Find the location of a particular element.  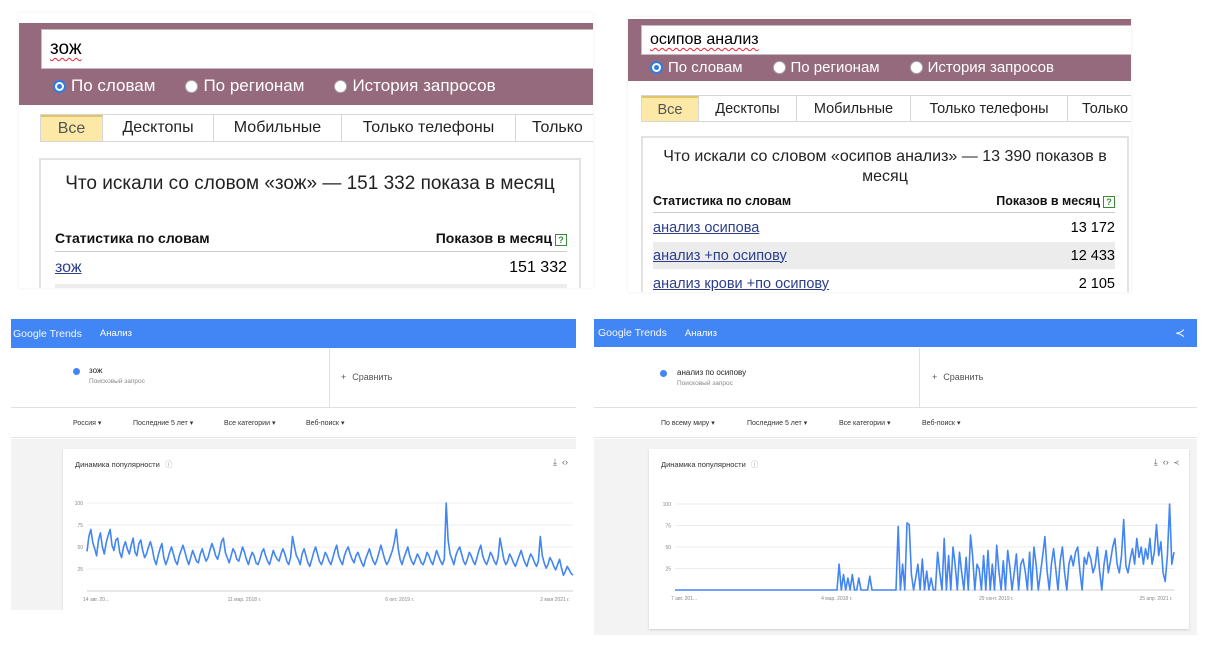

term-type: Поисковый запрос is located at coordinates (705, 383).